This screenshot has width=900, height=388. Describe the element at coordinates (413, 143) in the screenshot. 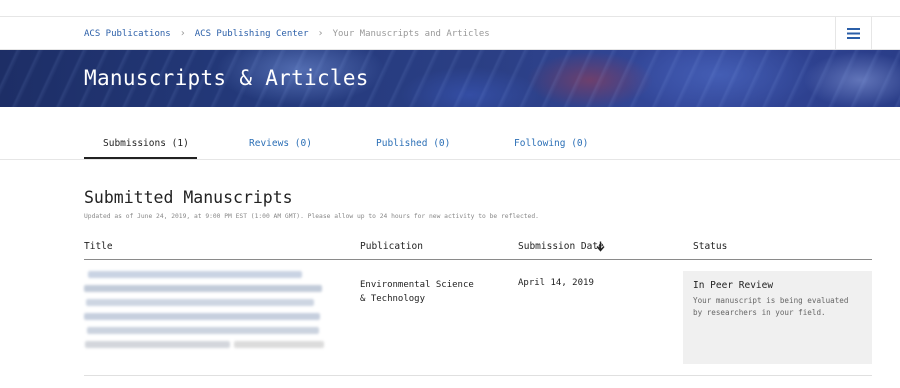

I see `tab-published: Published (0)` at that location.